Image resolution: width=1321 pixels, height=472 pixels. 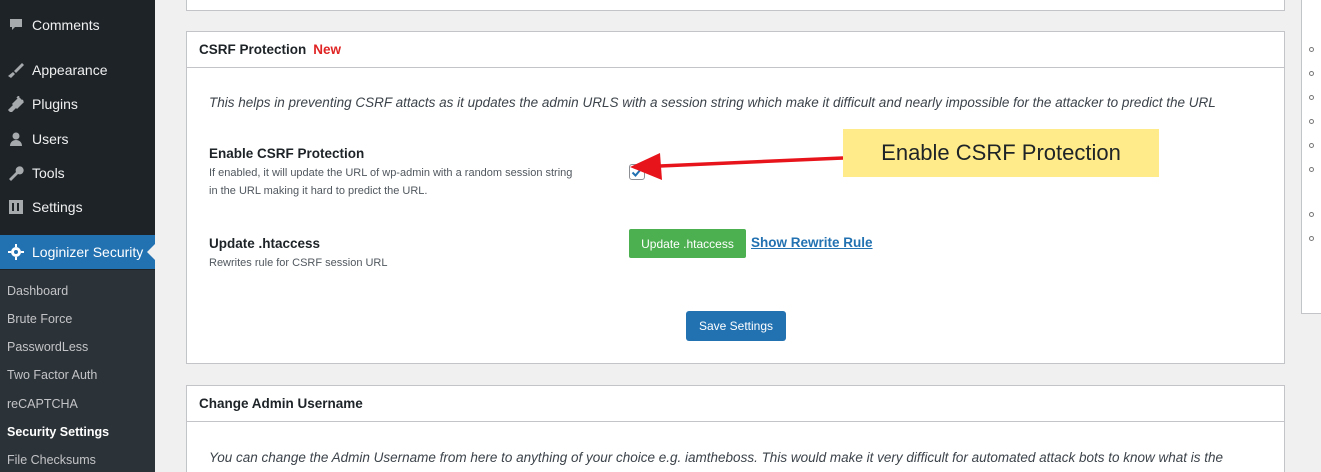 I want to click on active-pointer, so click(x=151, y=252).